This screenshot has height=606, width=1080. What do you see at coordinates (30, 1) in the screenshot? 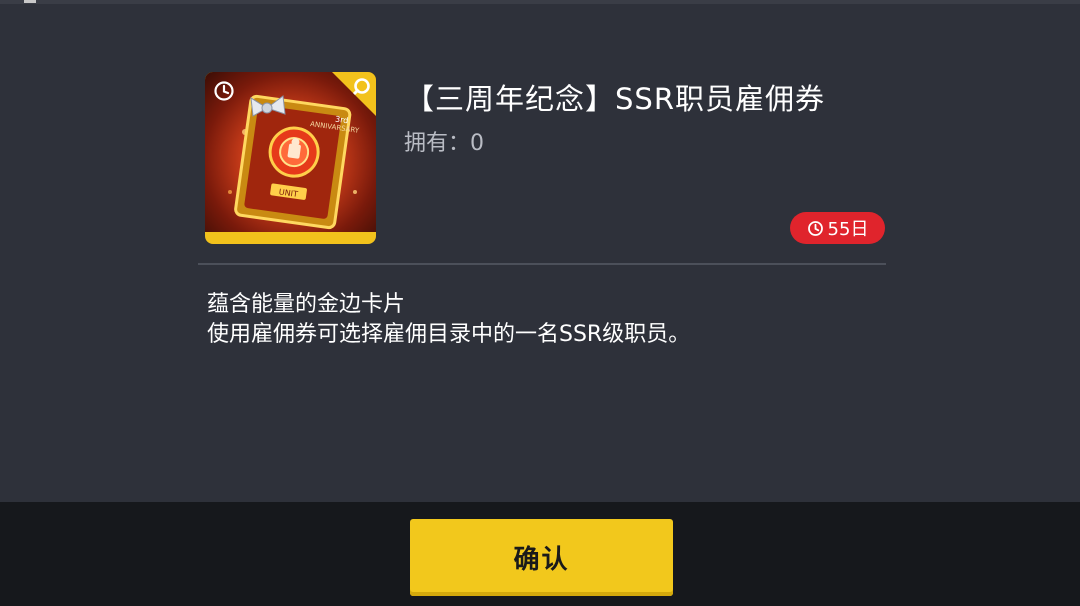
I see `top-edge-mark` at bounding box center [30, 1].